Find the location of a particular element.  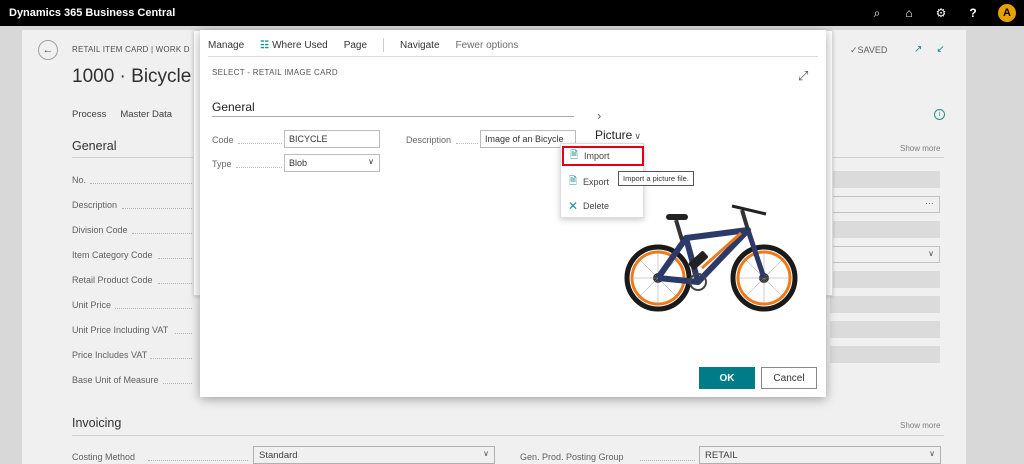

description-label: Description is located at coordinates (429, 140).